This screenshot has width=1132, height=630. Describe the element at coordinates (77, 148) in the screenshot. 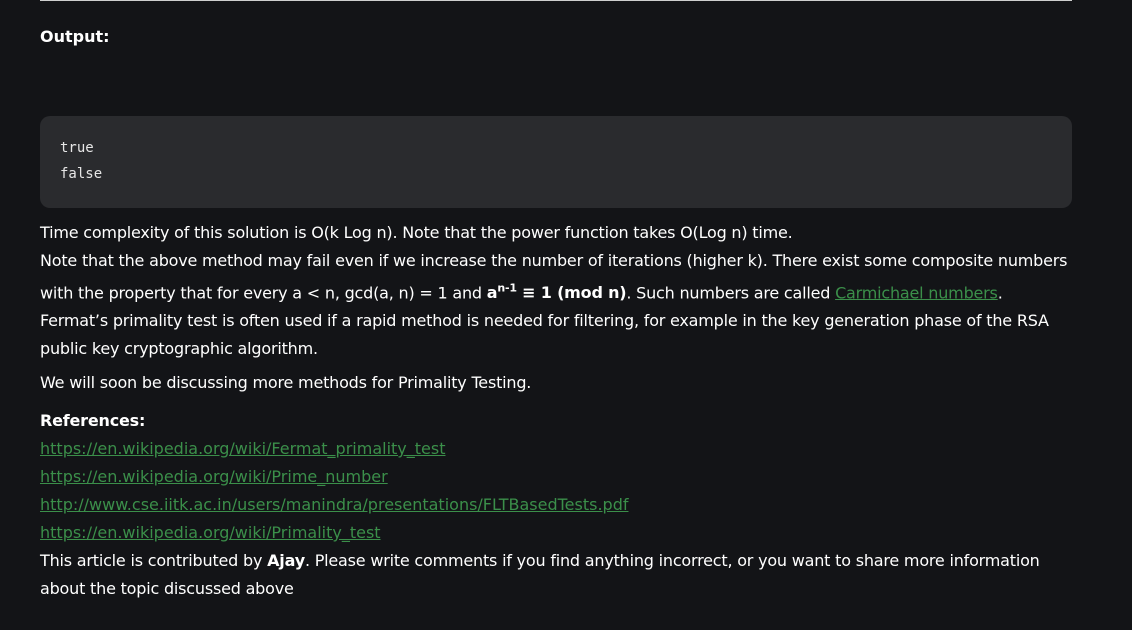

I see `code-line-1: true` at that location.